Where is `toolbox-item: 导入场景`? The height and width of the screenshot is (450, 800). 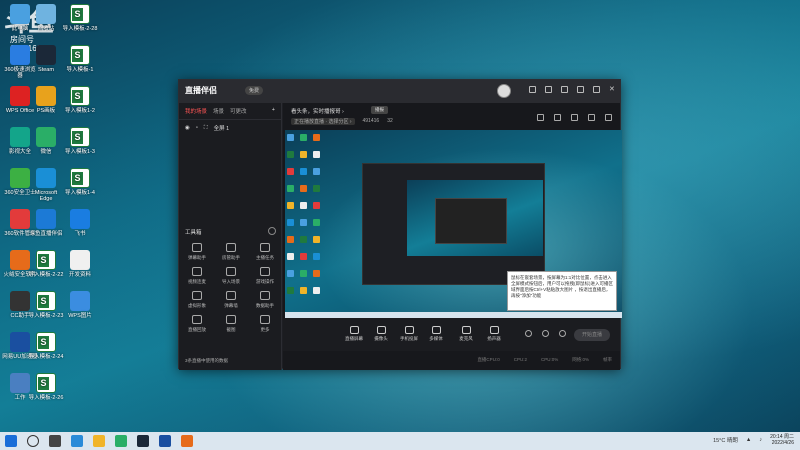
toolbox-item: 导入场景 is located at coordinates (231, 276).